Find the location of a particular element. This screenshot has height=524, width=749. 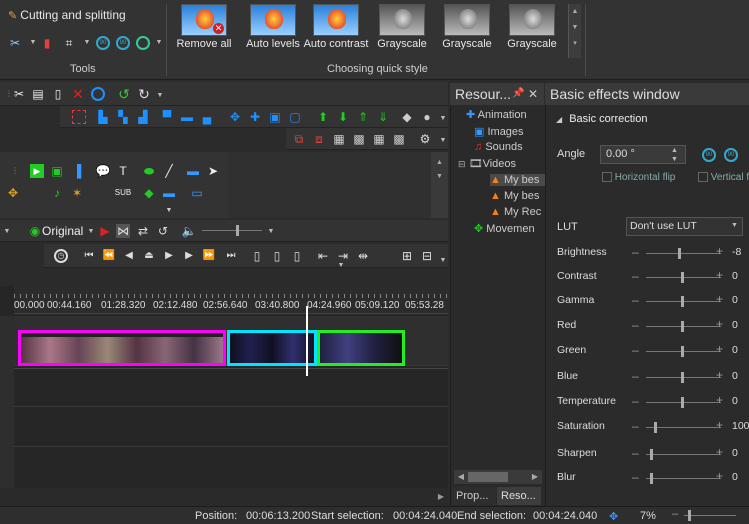

chart-icon: ▐ is located at coordinates (77, 171).